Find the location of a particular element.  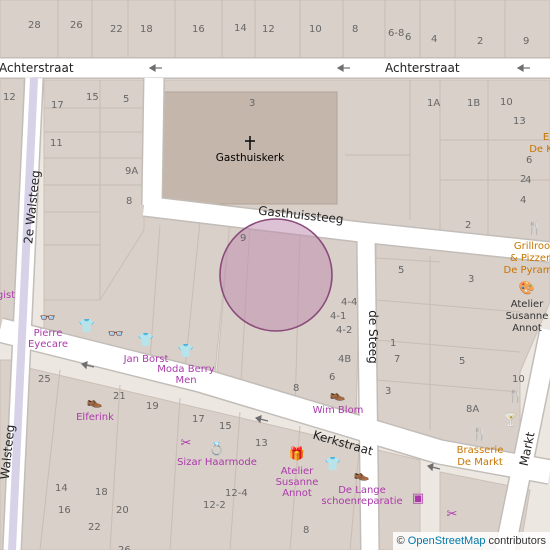

house-number: 1B is located at coordinates (474, 103).